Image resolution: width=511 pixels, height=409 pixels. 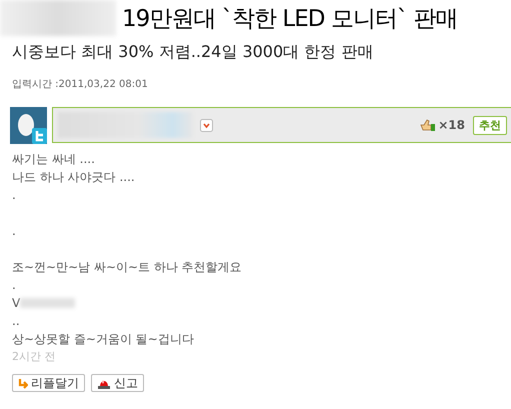 What do you see at coordinates (451, 125) in the screenshot?
I see `like-count: ×18` at bounding box center [451, 125].